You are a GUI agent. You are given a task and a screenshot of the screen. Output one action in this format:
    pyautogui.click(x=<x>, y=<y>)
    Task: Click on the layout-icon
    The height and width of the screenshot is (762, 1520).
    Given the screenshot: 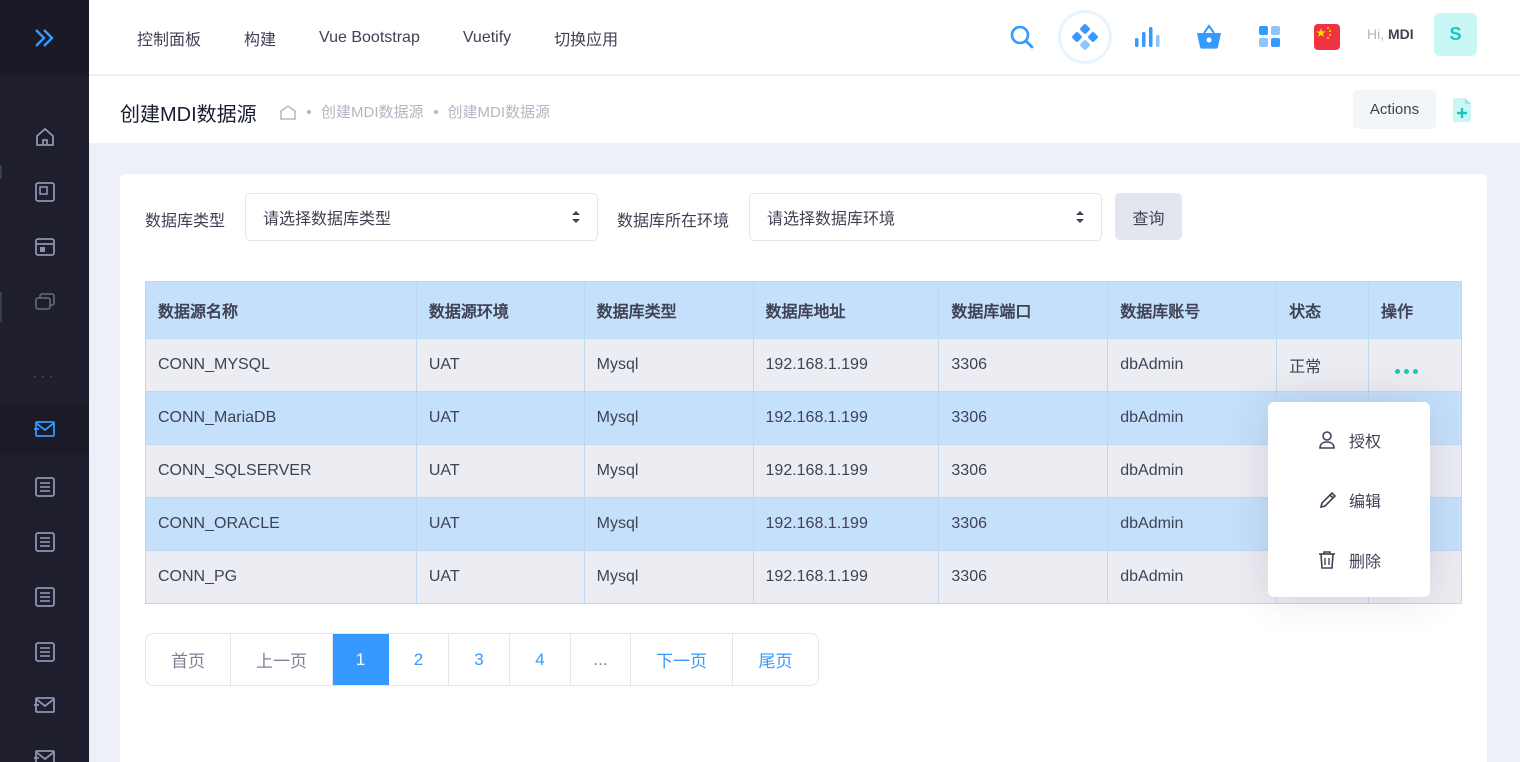 What is the action you would take?
    pyautogui.click(x=44, y=192)
    